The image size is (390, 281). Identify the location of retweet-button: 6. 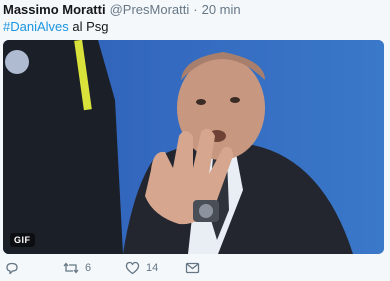
(77, 268).